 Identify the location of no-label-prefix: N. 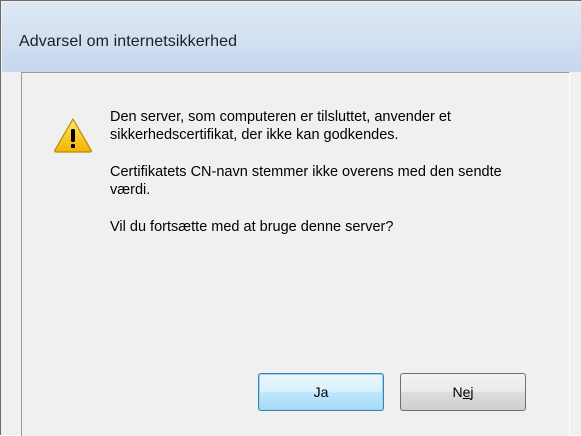
(457, 392).